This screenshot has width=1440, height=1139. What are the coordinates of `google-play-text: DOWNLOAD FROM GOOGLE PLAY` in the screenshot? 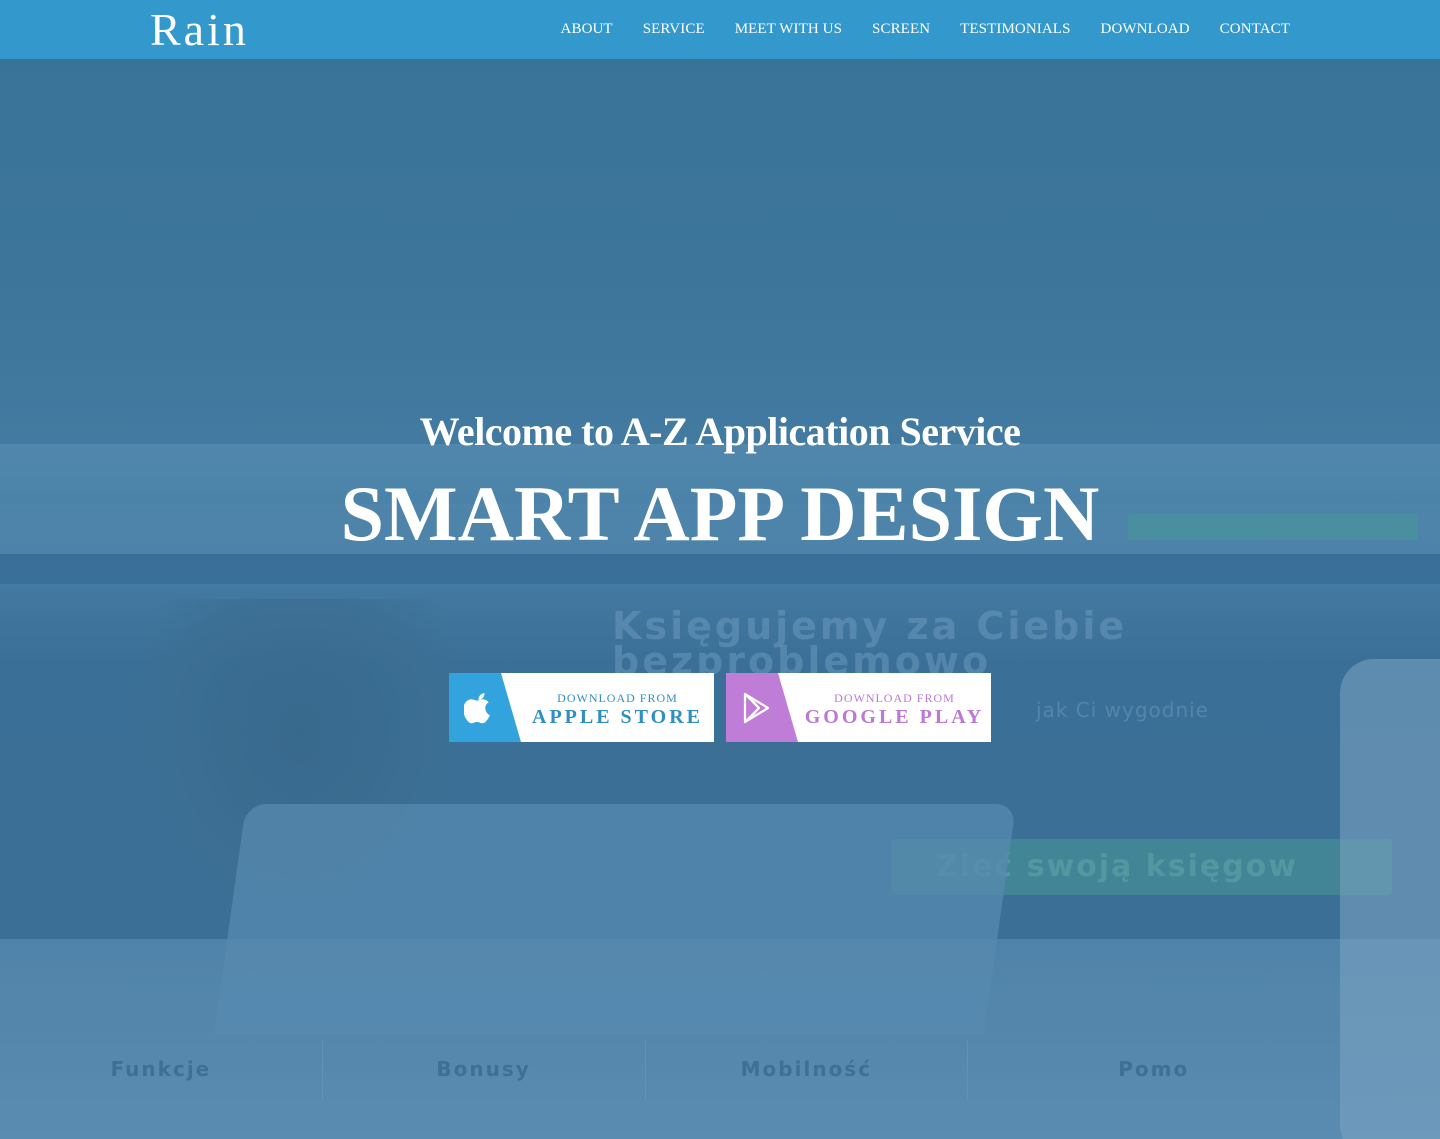 It's located at (894, 707).